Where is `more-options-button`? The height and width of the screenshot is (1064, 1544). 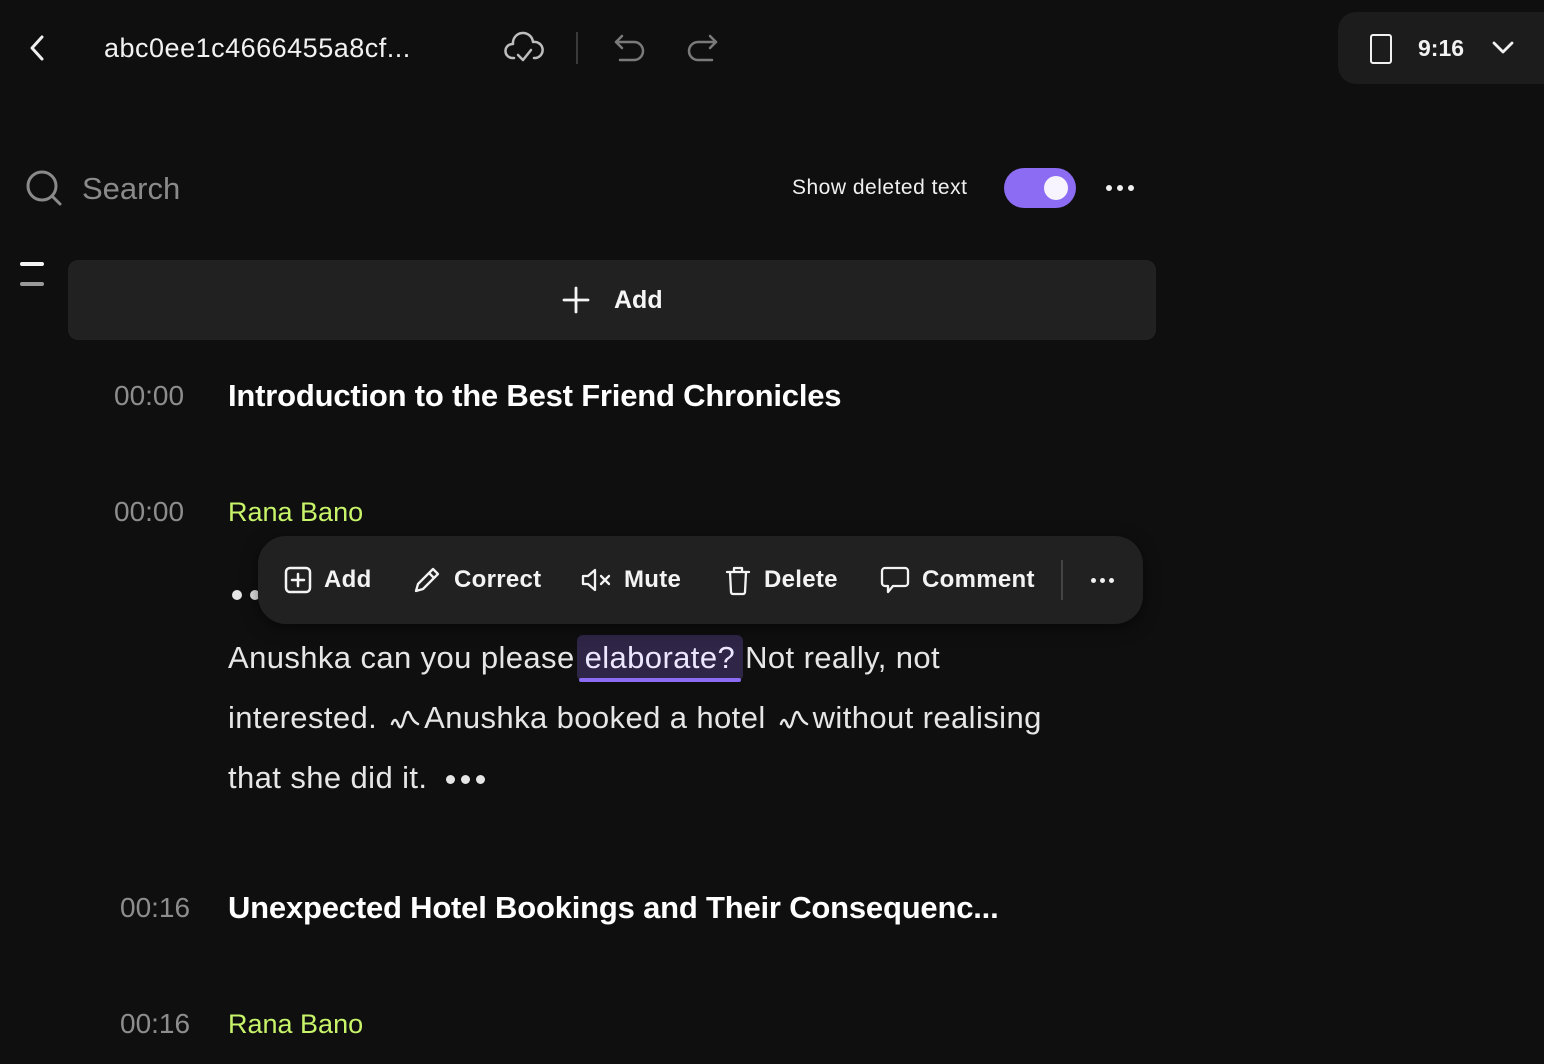
more-options-button is located at coordinates (1120, 188).